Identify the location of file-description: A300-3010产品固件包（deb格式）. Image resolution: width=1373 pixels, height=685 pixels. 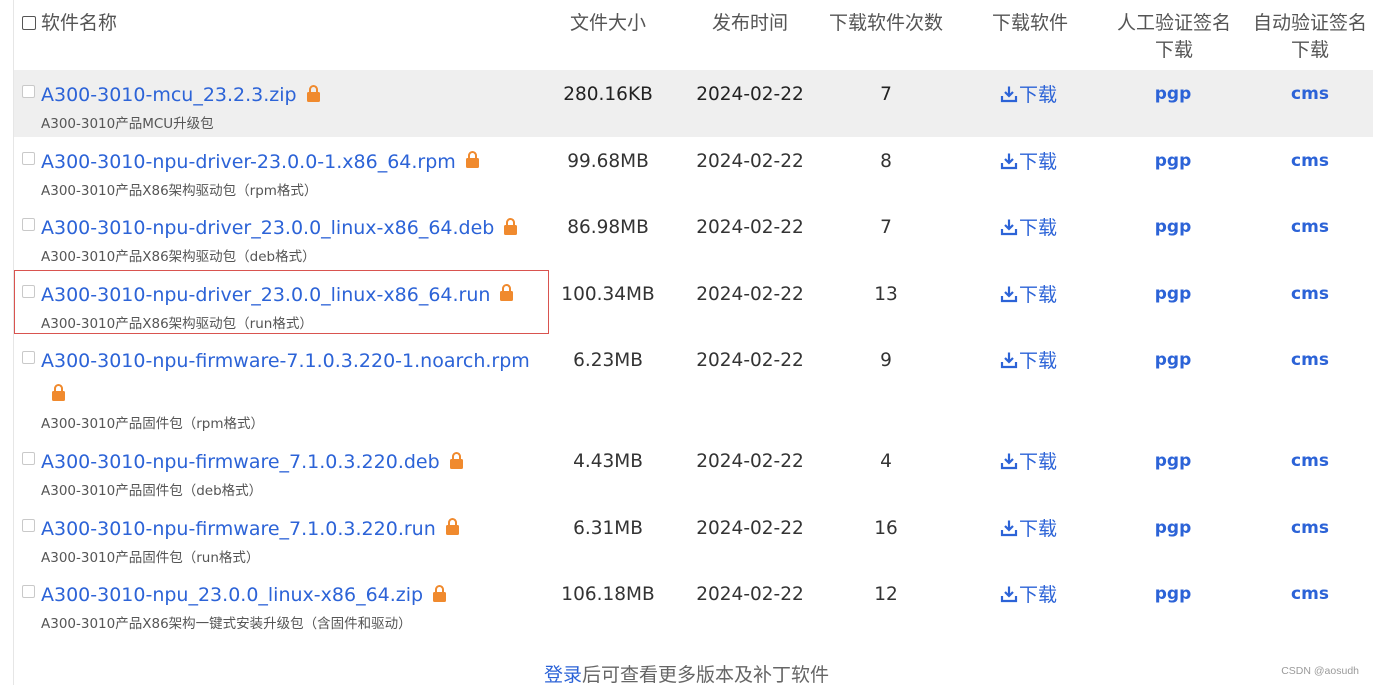
(152, 491).